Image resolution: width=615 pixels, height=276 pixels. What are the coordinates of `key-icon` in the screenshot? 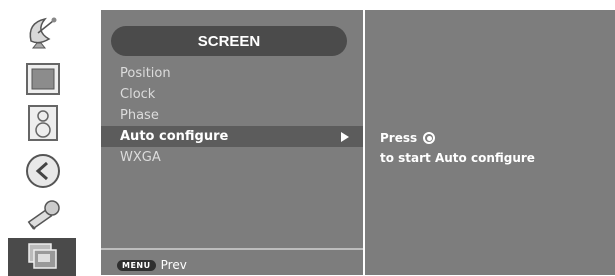 It's located at (43, 215).